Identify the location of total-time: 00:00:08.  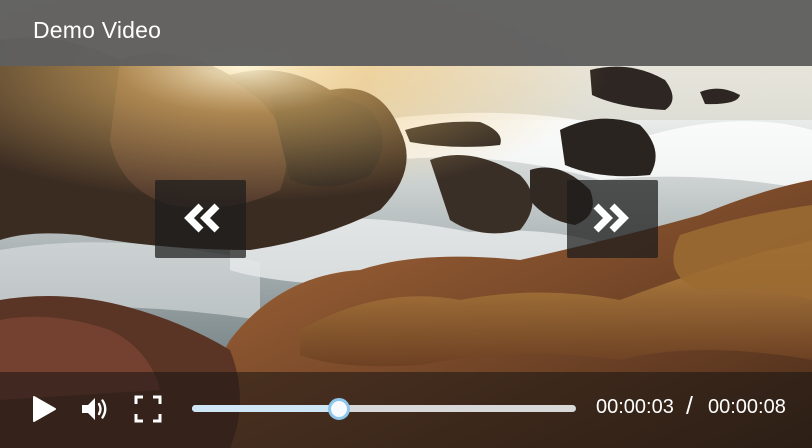
(747, 407).